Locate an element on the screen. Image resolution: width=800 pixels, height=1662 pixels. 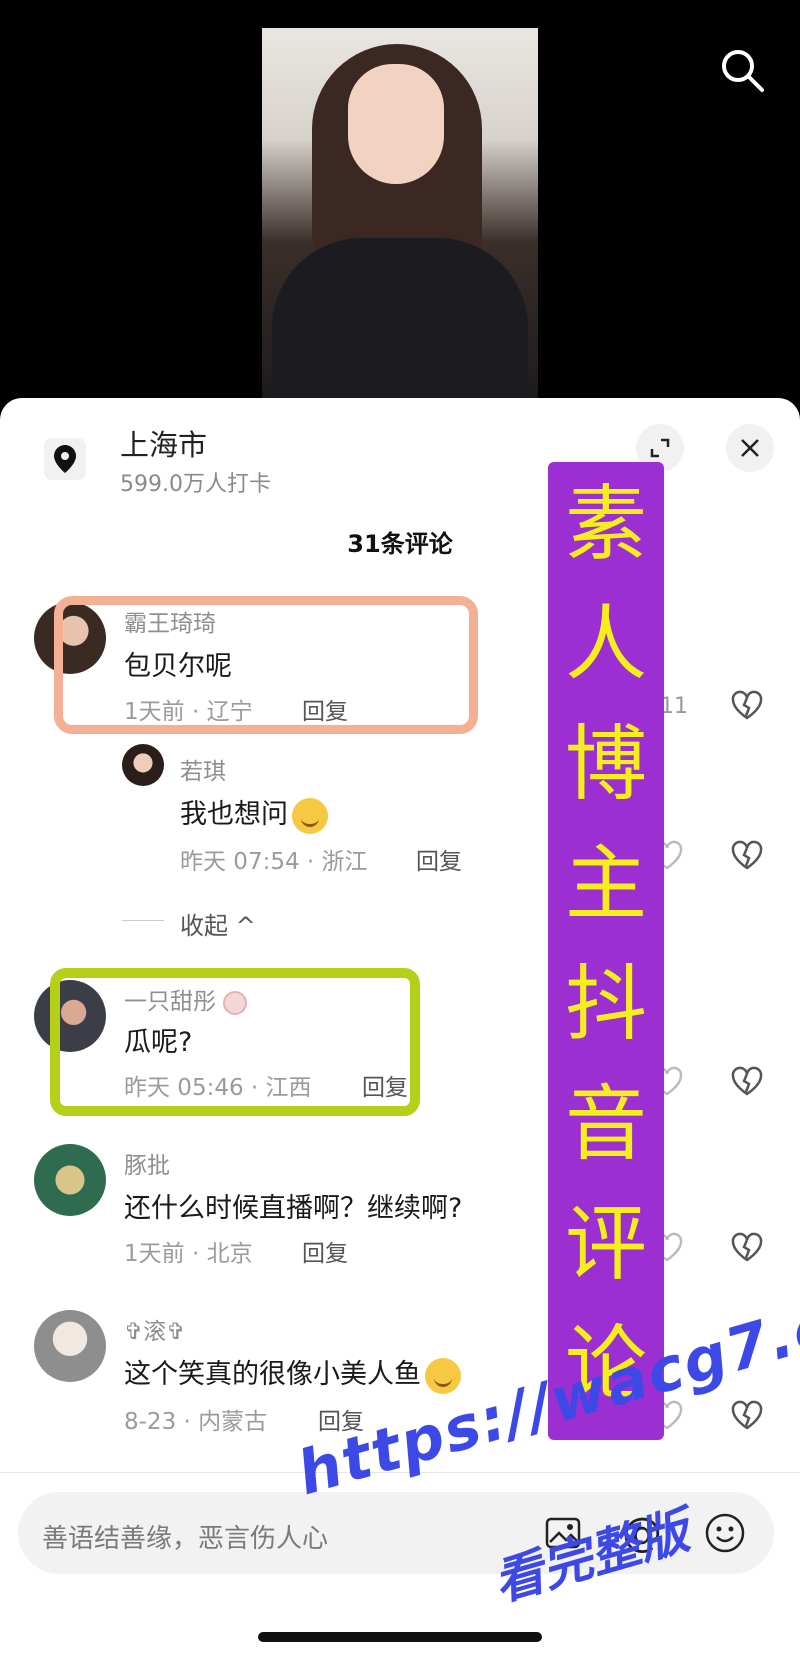
video-face is located at coordinates (396, 124).